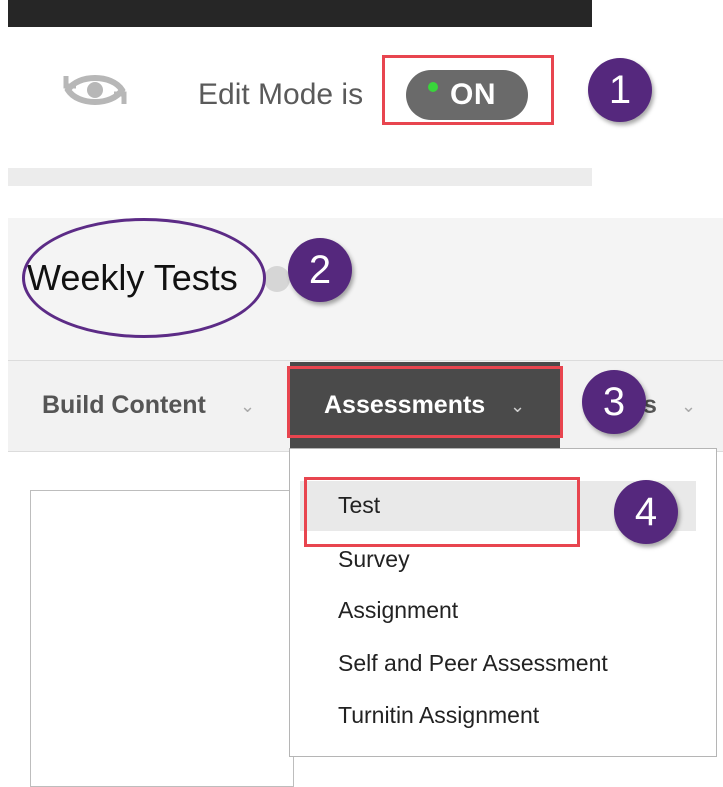  Describe the element at coordinates (277, 279) in the screenshot. I see `title-menu-chevron-icon` at that location.